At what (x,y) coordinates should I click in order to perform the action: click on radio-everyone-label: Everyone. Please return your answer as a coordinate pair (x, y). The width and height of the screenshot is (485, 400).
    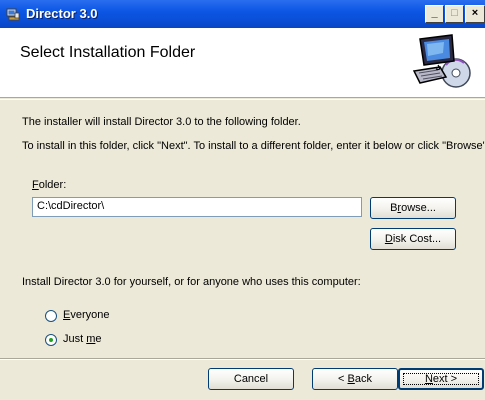
    Looking at the image, I should click on (86, 315).